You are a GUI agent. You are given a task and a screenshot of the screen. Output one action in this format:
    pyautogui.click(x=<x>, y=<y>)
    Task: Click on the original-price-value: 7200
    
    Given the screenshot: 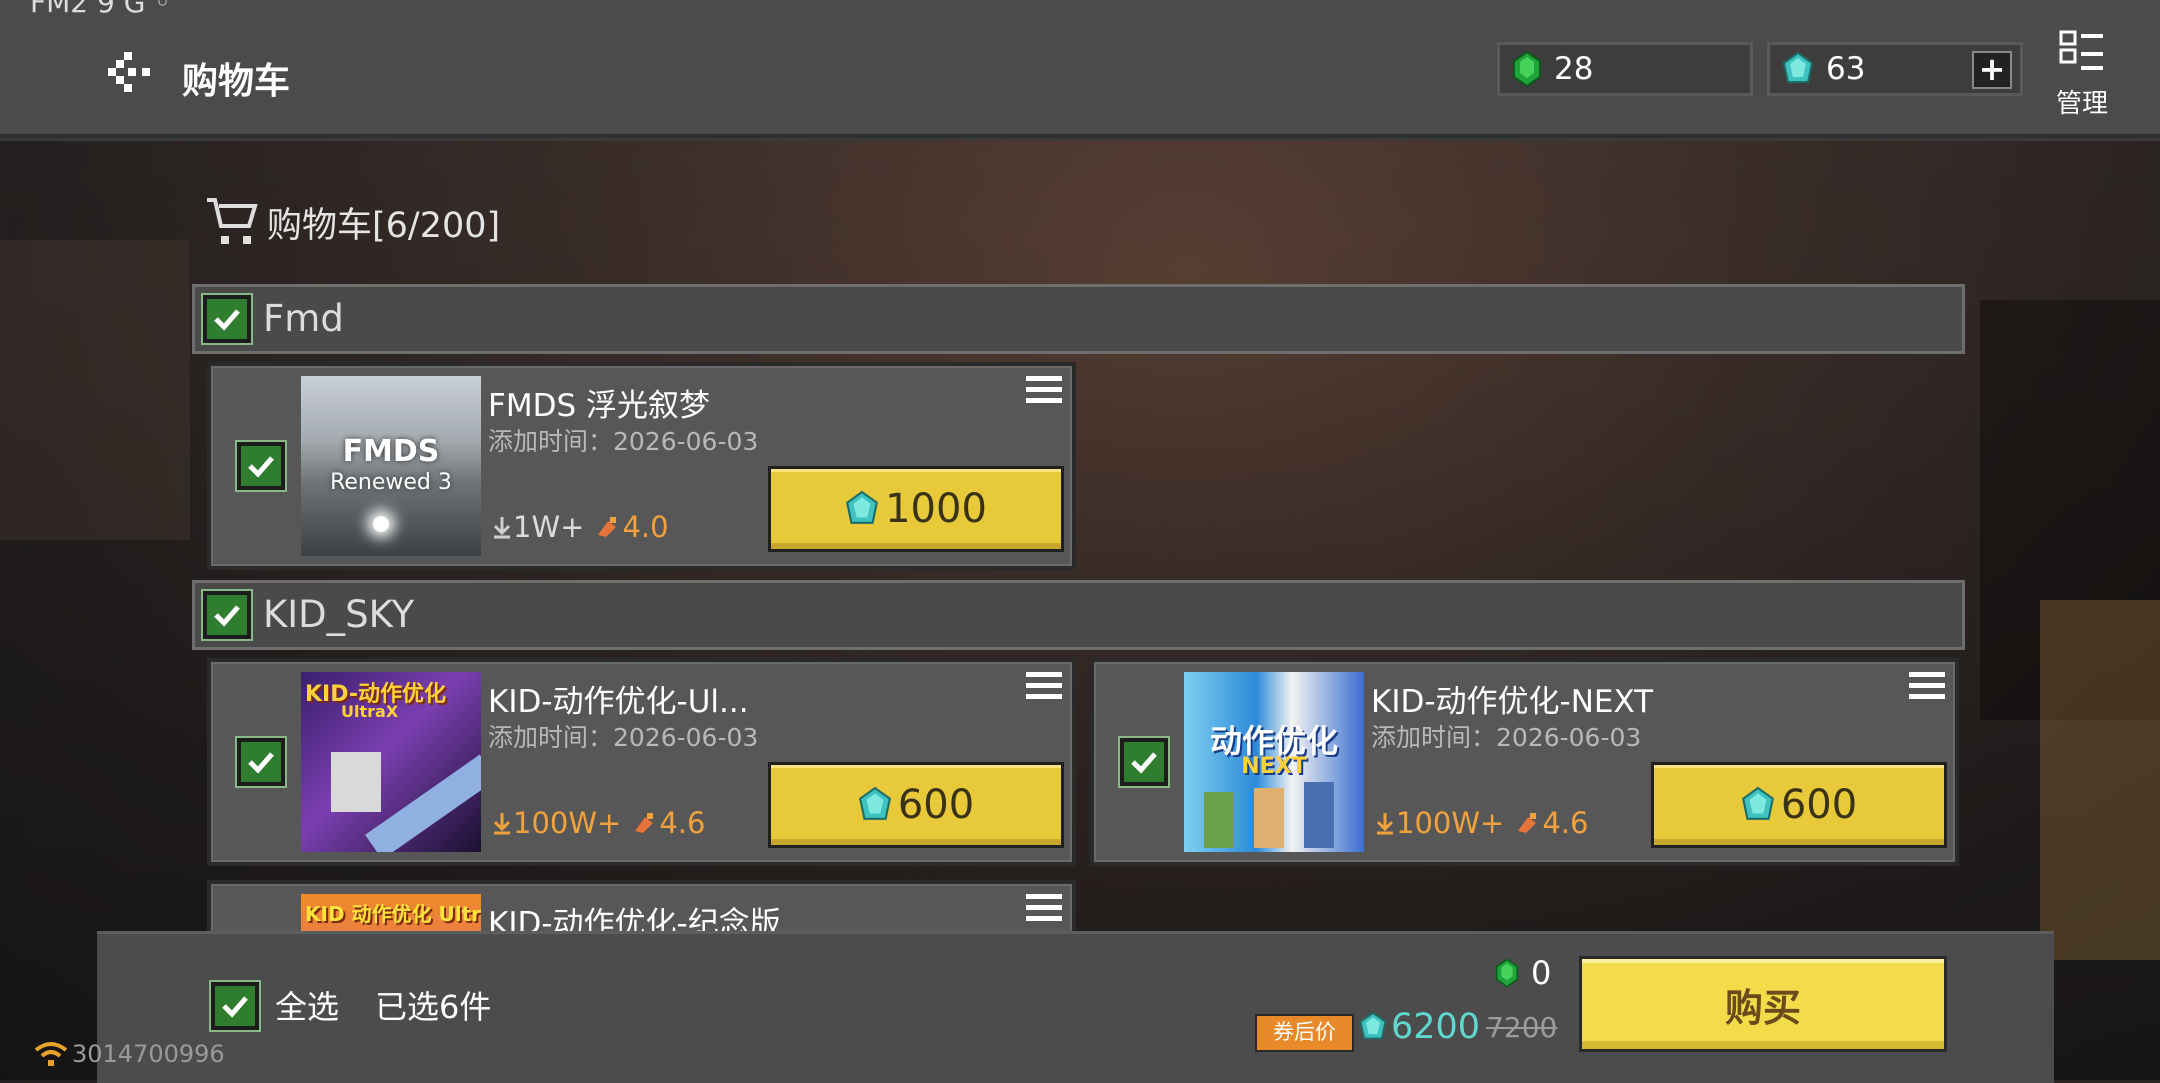 What is the action you would take?
    pyautogui.click(x=1522, y=1027)
    